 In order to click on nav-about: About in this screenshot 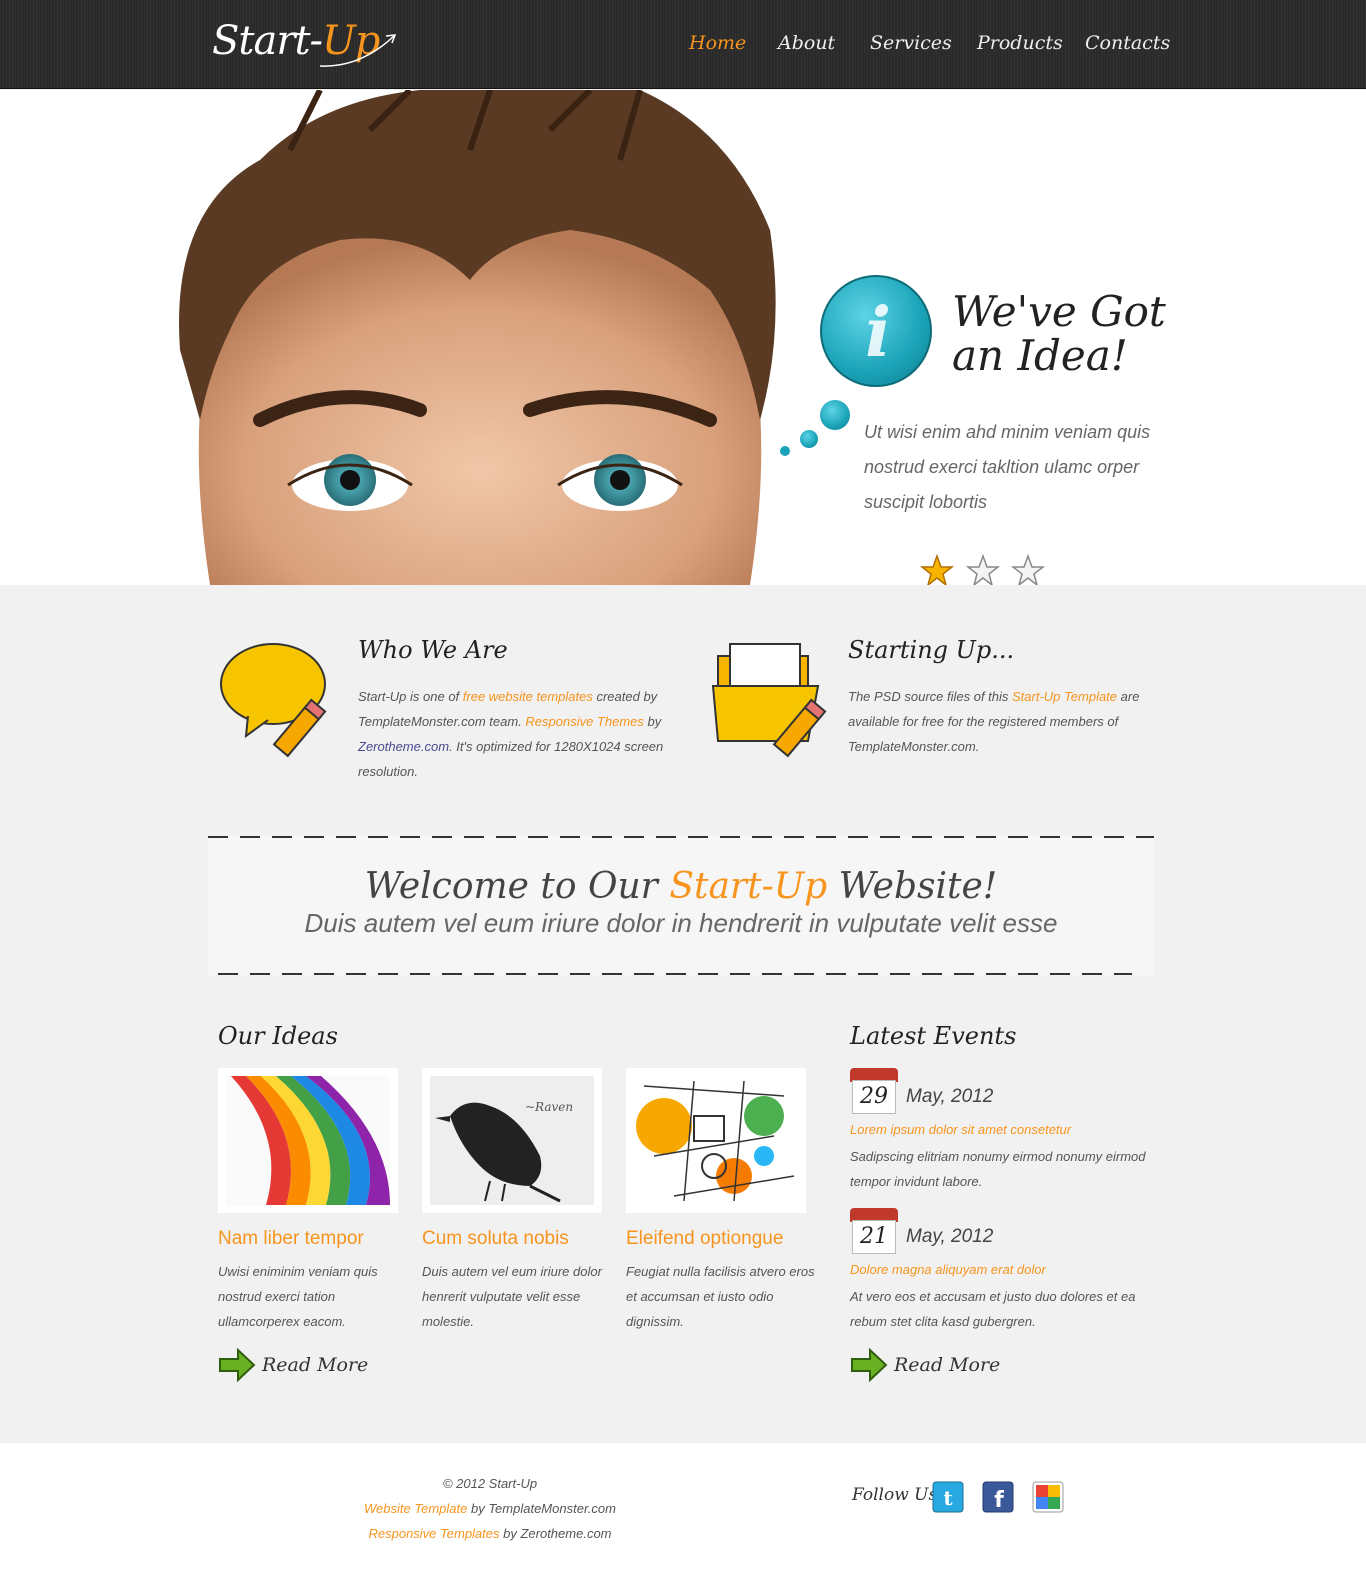, I will do `click(806, 43)`.